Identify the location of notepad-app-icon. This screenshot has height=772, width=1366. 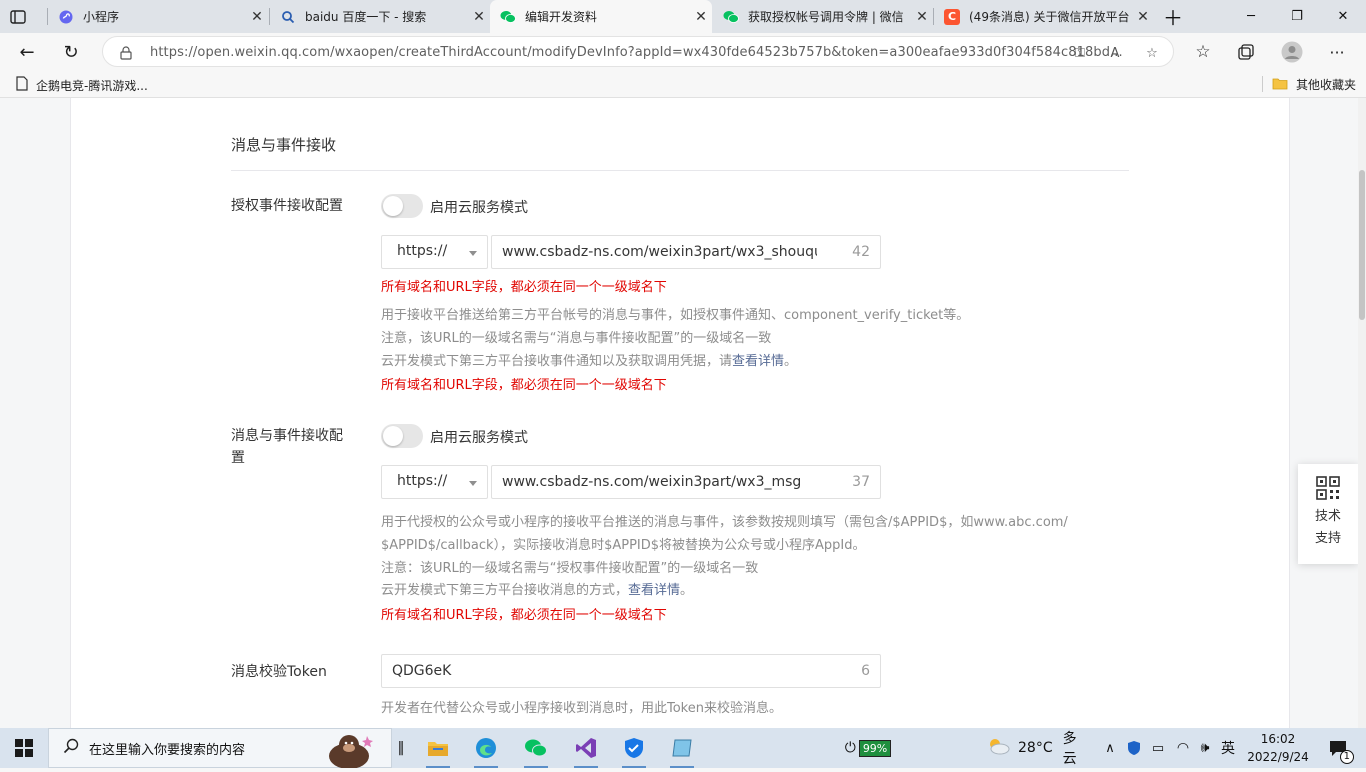
(682, 748).